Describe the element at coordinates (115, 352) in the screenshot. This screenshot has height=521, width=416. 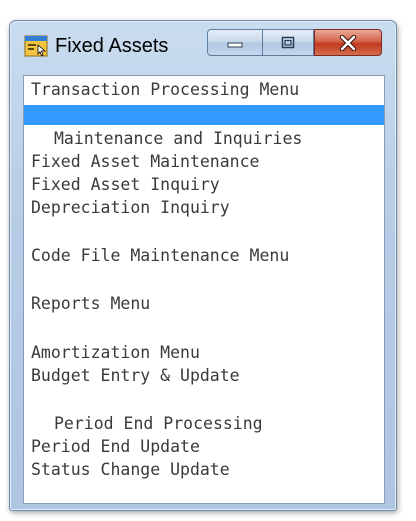
I see `menu-item-amortization: Amortization Menu` at that location.